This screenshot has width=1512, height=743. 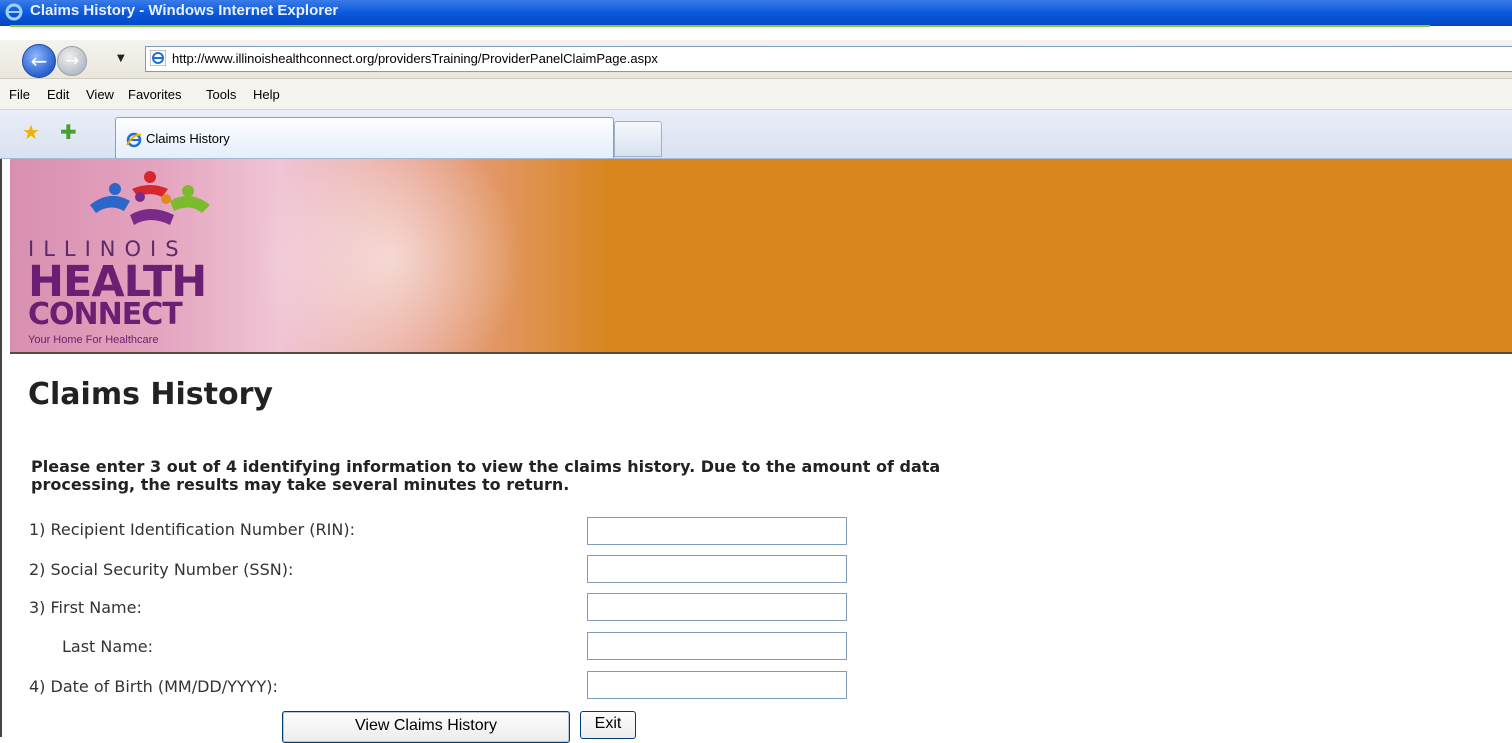 What do you see at coordinates (93, 340) in the screenshot?
I see `logo-tagline: Your Home For Healthcare` at bounding box center [93, 340].